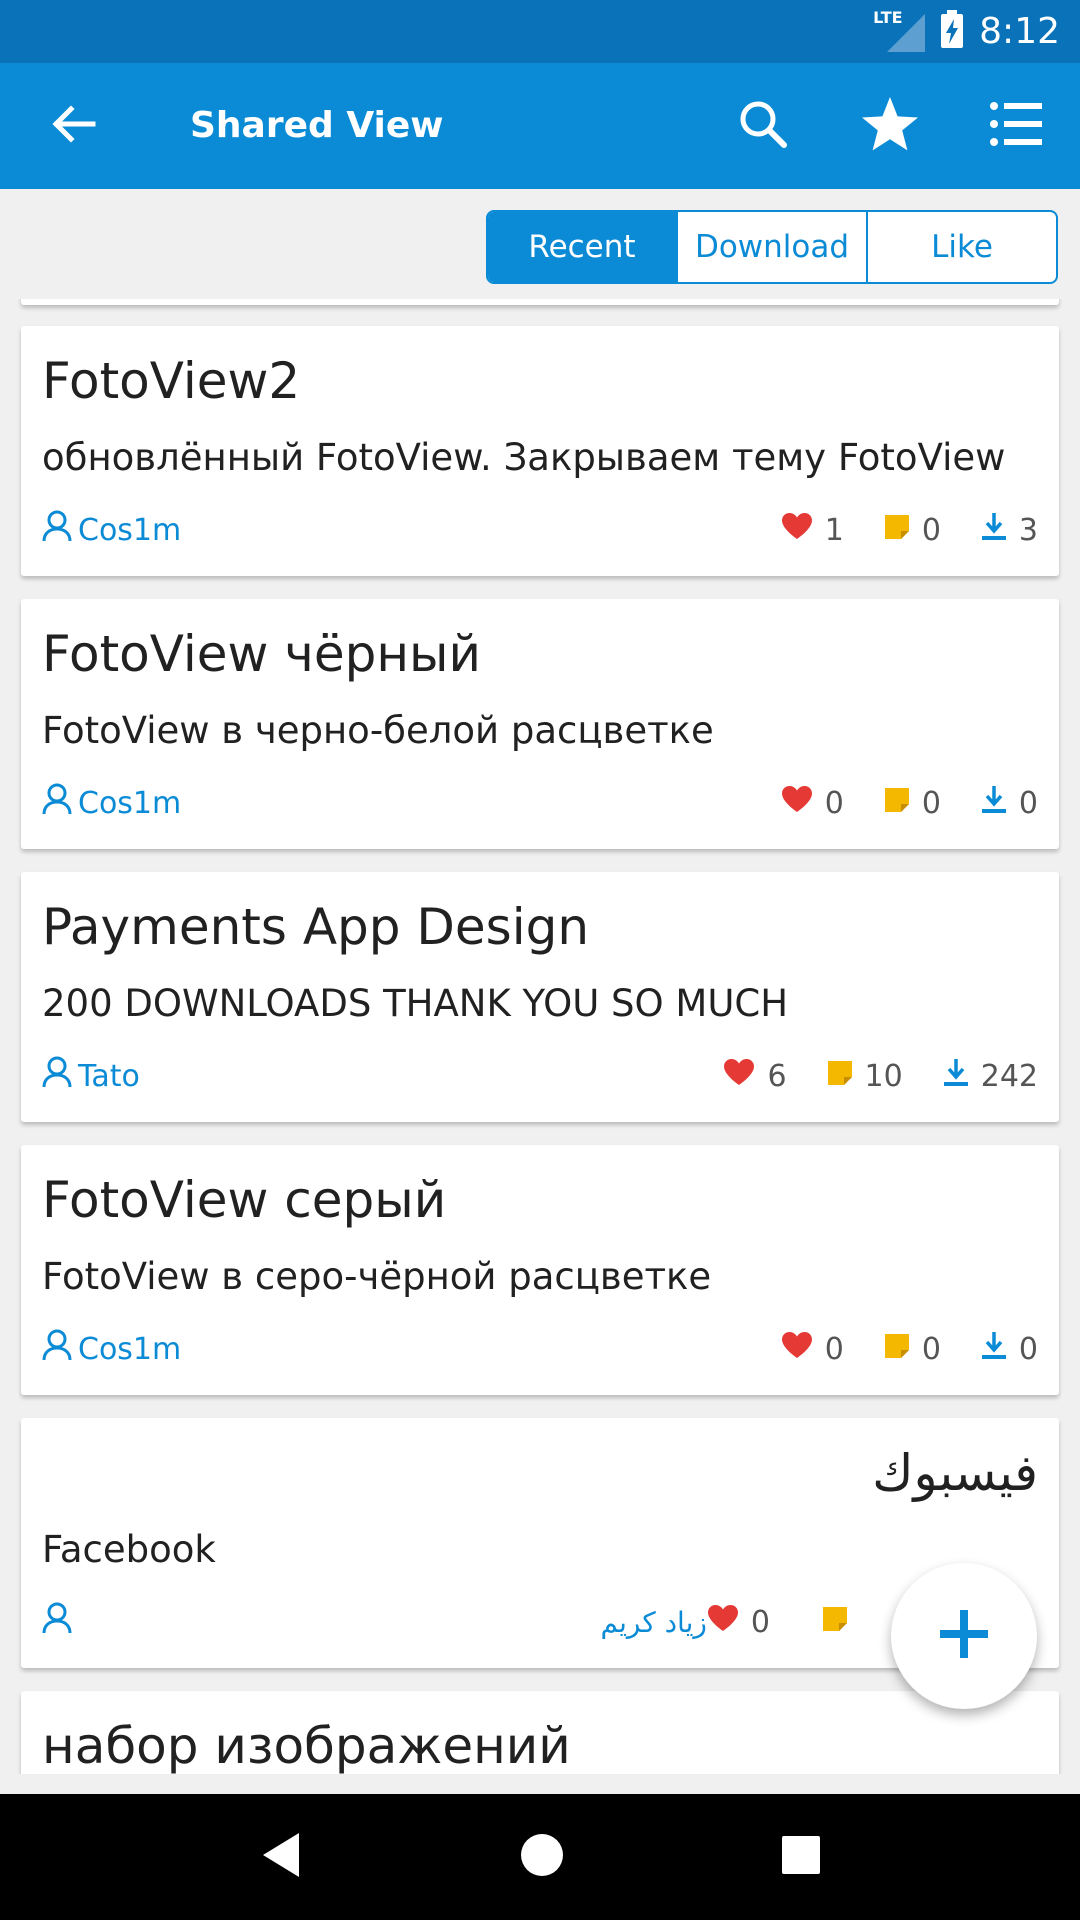 The height and width of the screenshot is (1920, 1080). Describe the element at coordinates (540, 1076) in the screenshot. I see `item-footer: Tato 6 10 242` at that location.